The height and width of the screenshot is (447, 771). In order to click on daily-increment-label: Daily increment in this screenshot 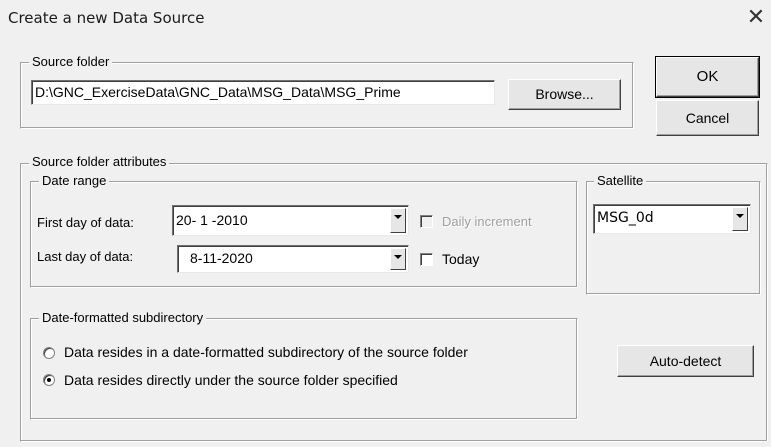, I will do `click(487, 221)`.